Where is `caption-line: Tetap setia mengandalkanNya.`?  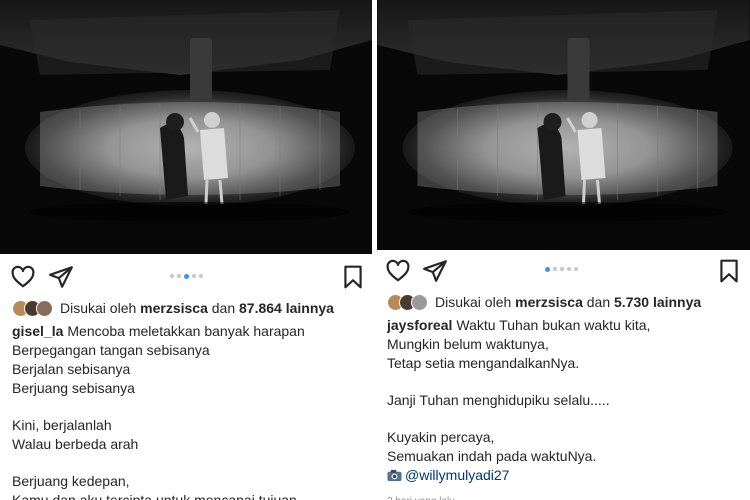 caption-line: Tetap setia mengandalkanNya. is located at coordinates (483, 363).